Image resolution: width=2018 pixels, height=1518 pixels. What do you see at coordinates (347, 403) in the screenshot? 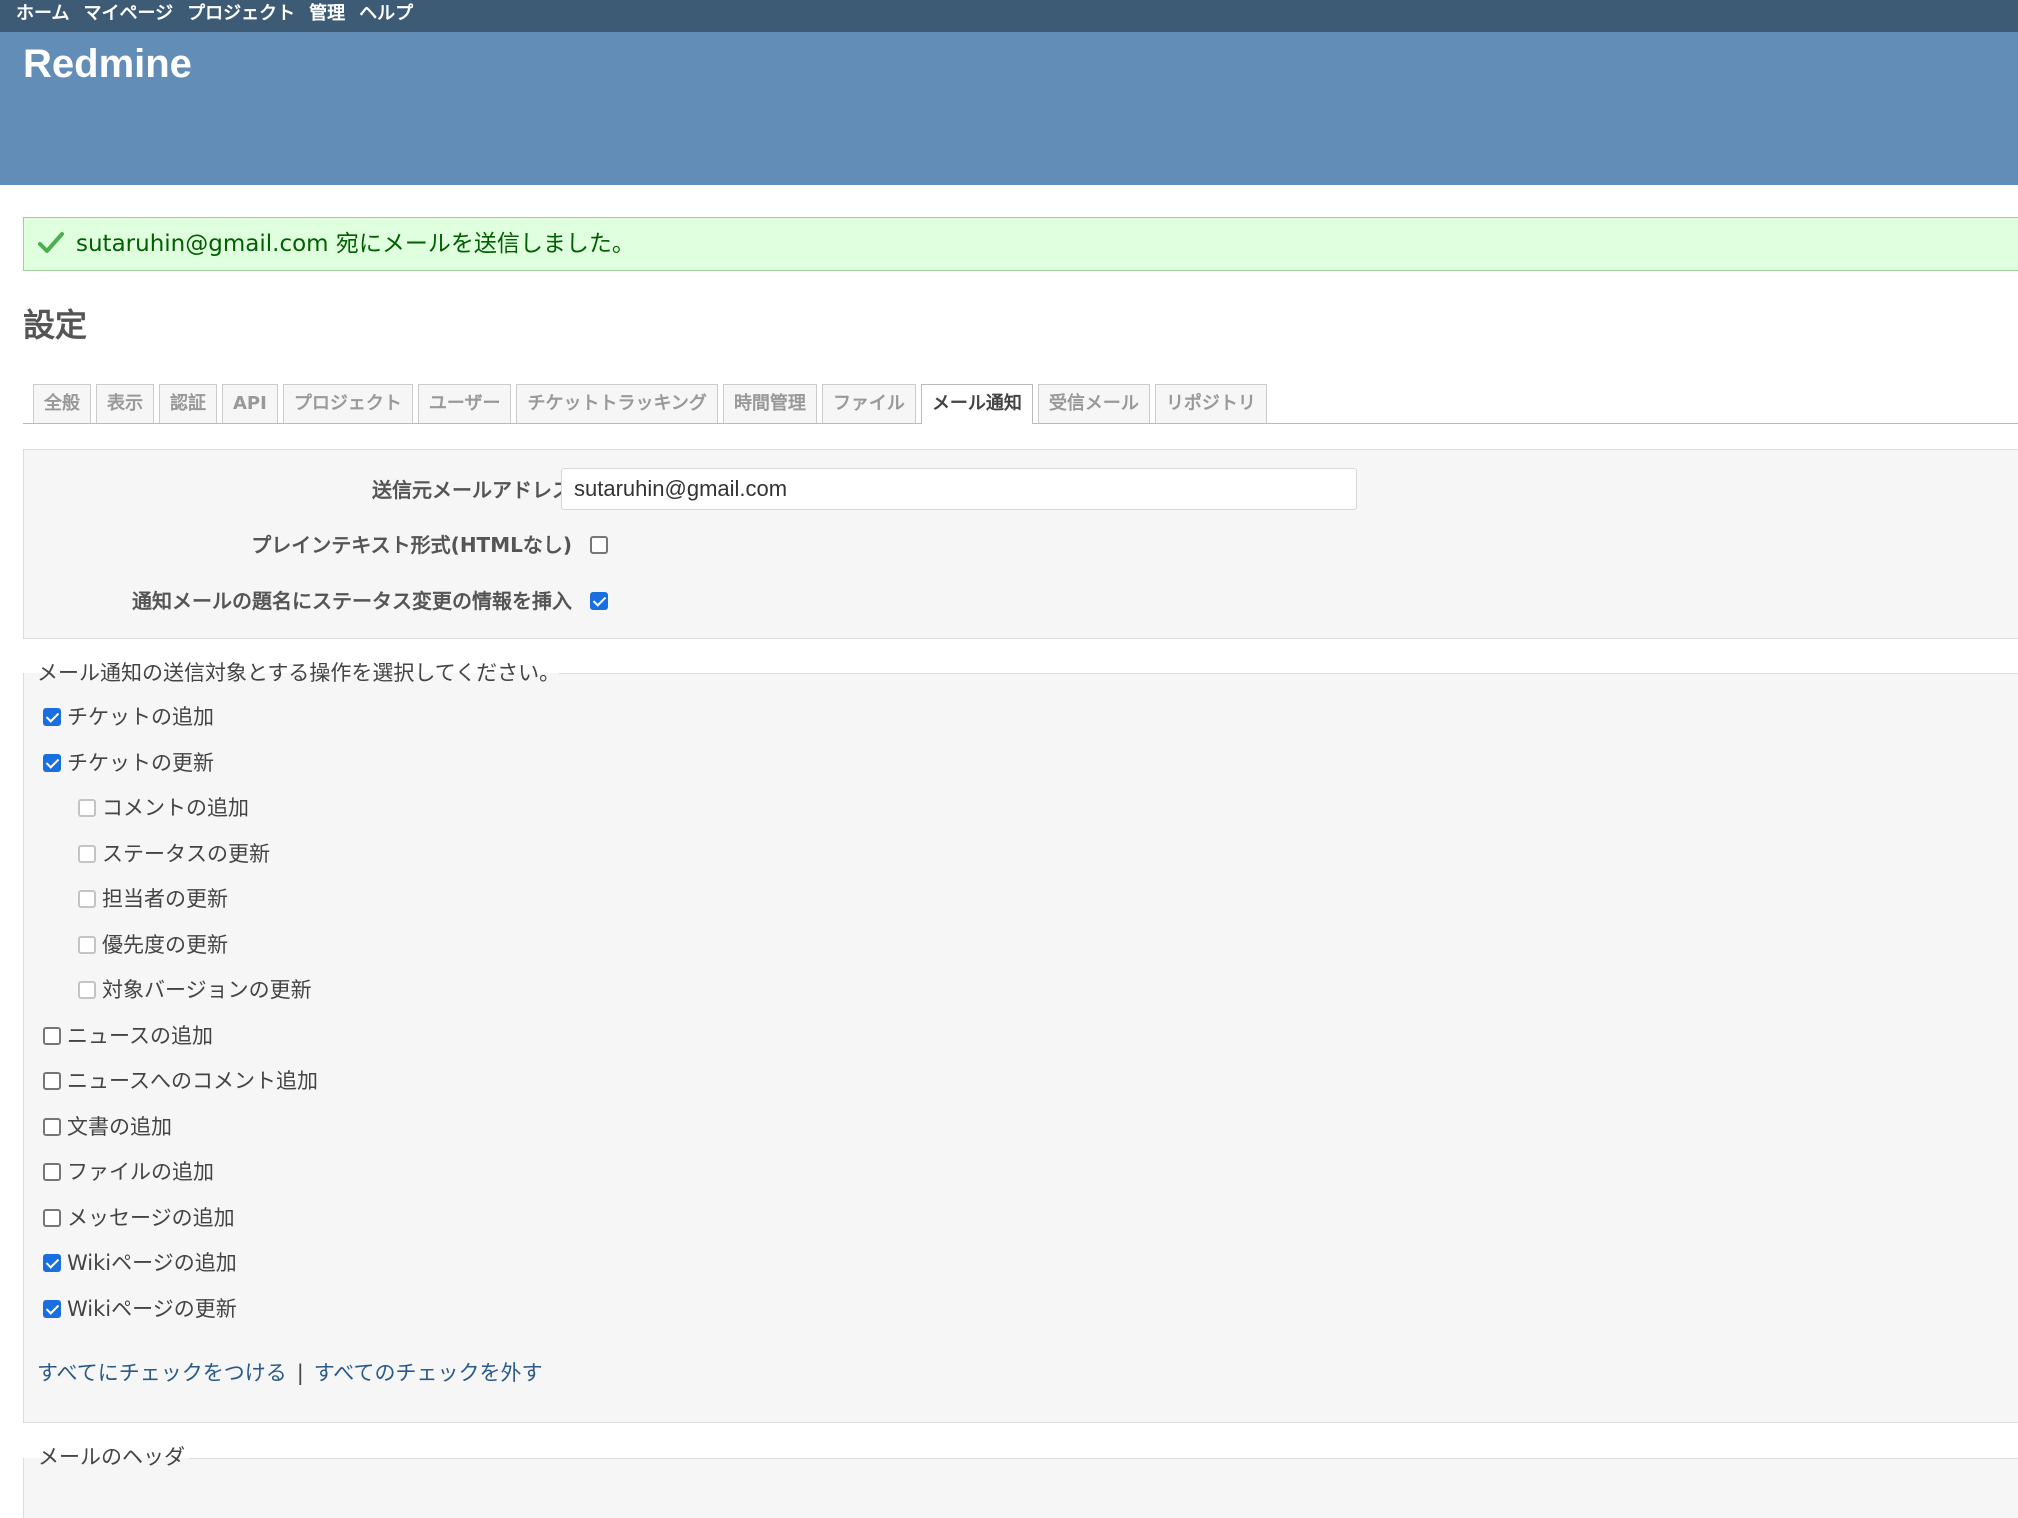
I see `tab-projects: プロジェクト` at bounding box center [347, 403].